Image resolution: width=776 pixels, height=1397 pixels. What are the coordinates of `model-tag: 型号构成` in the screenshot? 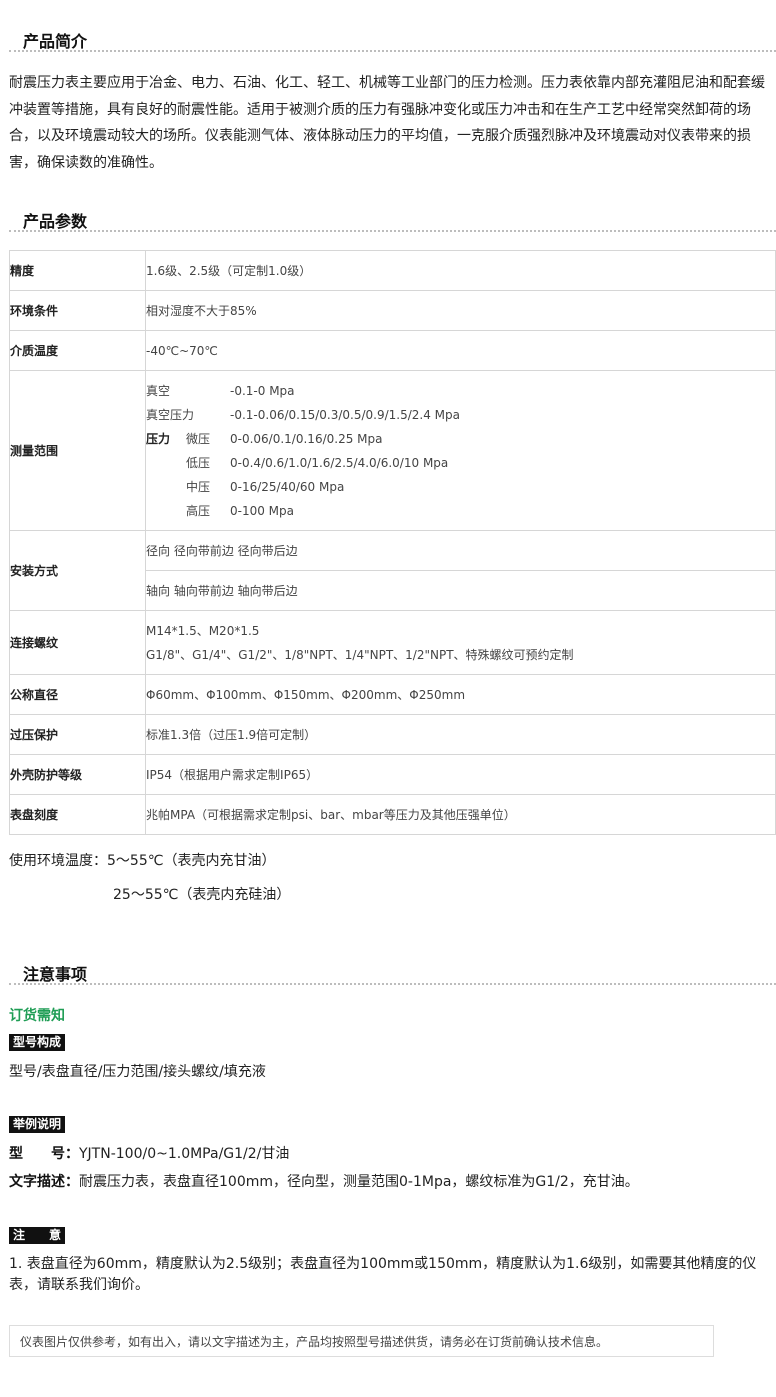 It's located at (37, 1042).